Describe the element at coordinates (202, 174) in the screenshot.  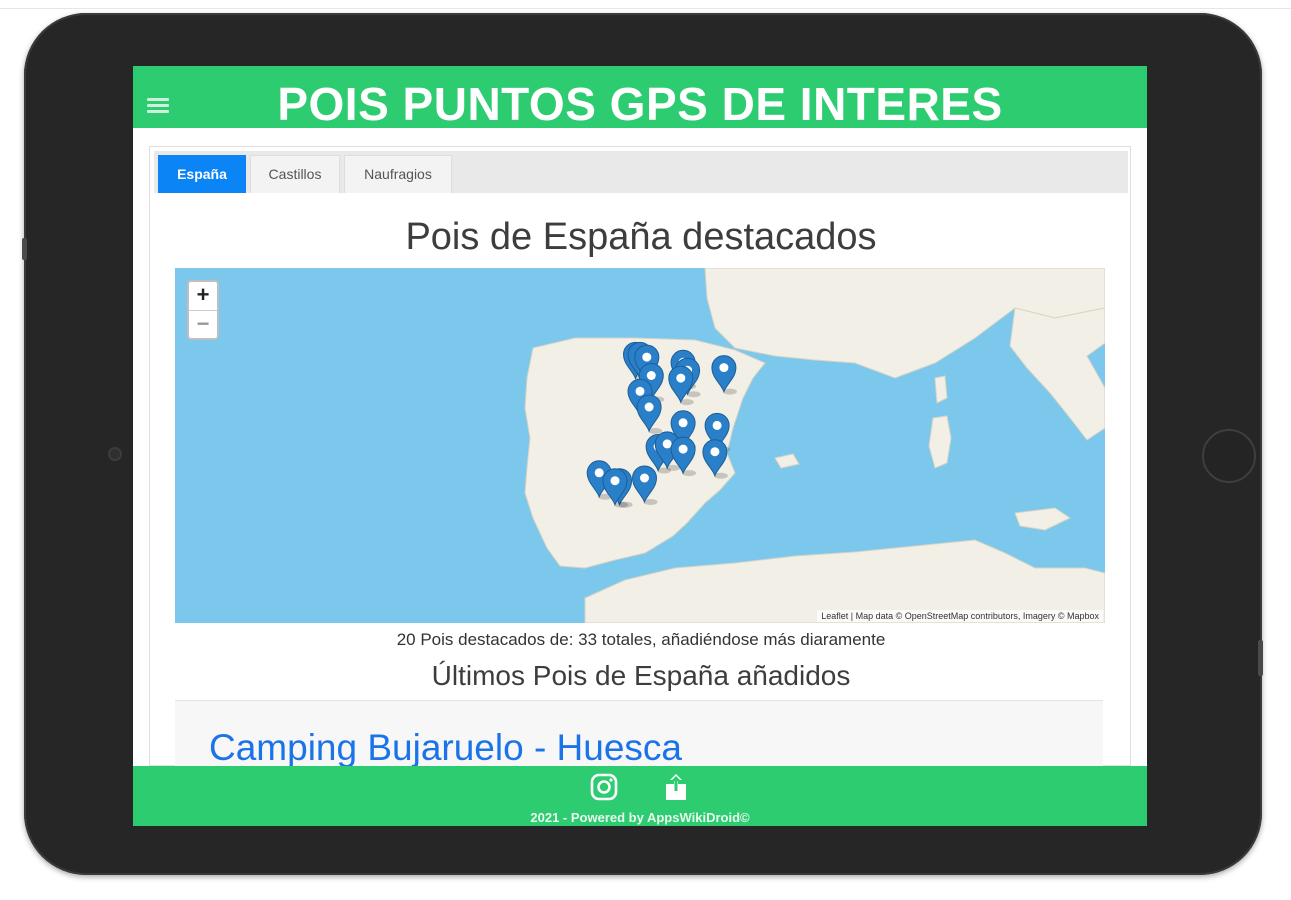
I see `tab-espana: España` at that location.